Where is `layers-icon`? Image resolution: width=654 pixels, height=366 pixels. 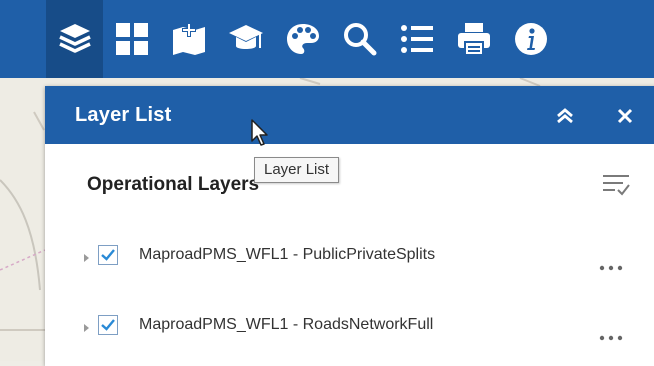 layers-icon is located at coordinates (74, 38).